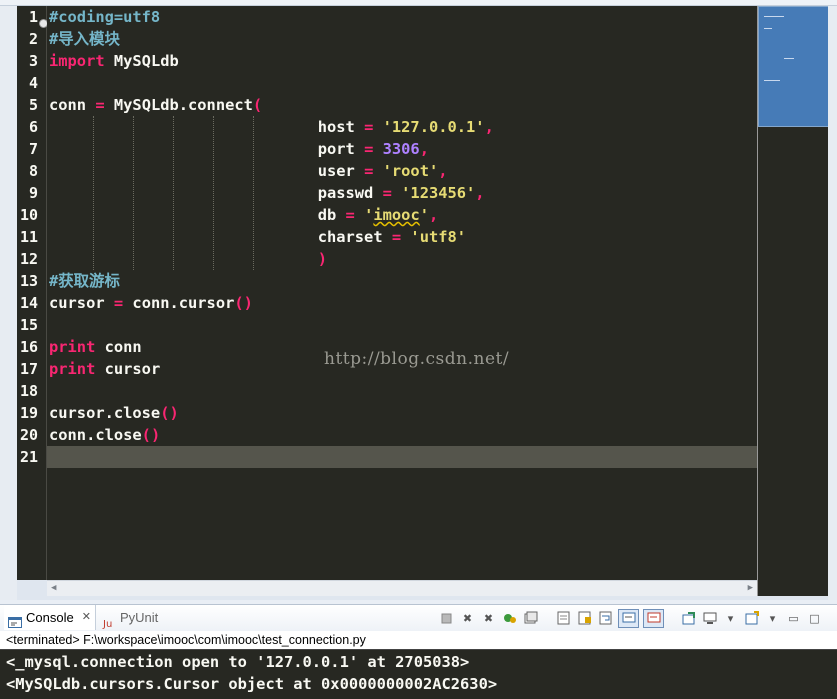 The image size is (837, 699). Describe the element at coordinates (709, 618) in the screenshot. I see `display-console-icon` at that location.